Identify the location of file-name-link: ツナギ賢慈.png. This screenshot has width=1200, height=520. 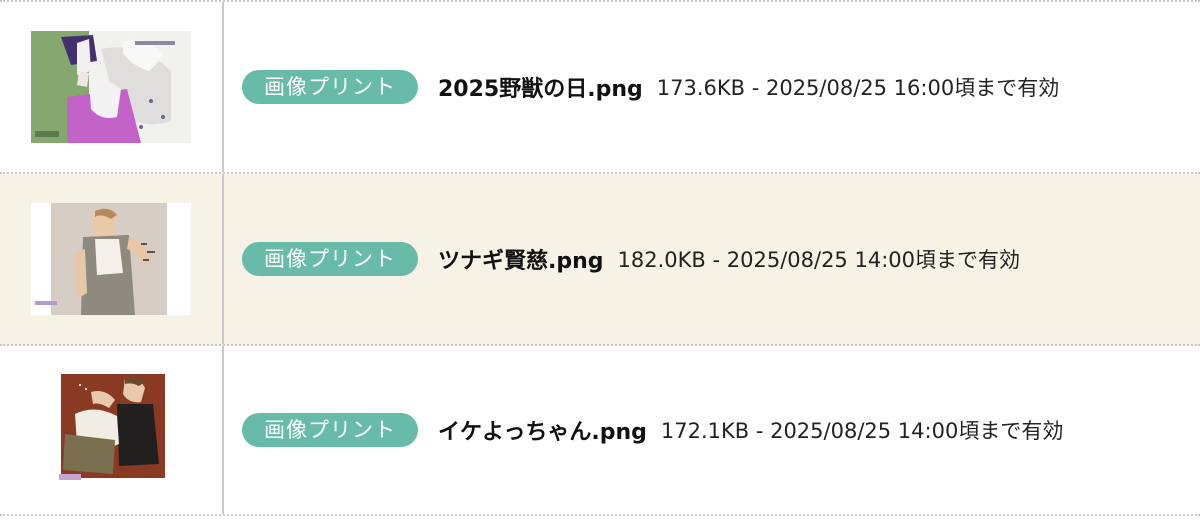
(521, 259).